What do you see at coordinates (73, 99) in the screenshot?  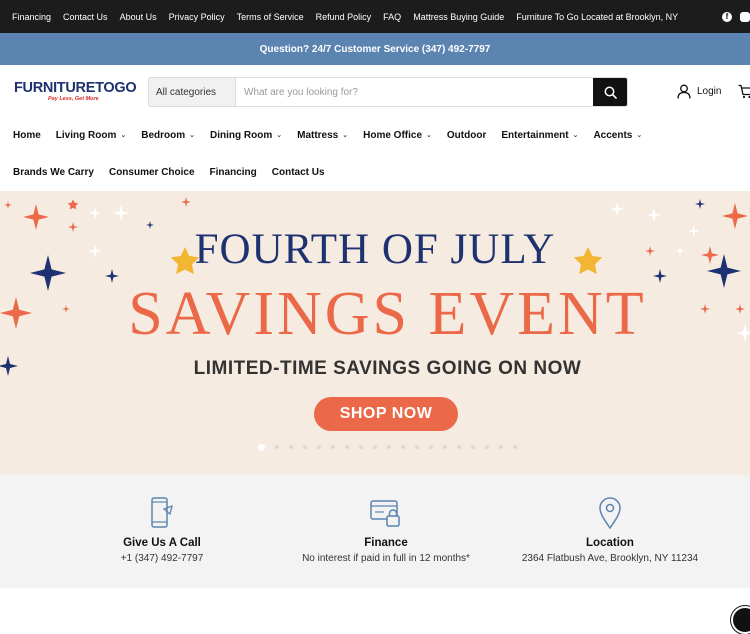 I see `logo-tagline: Pay Less, Get More` at bounding box center [73, 99].